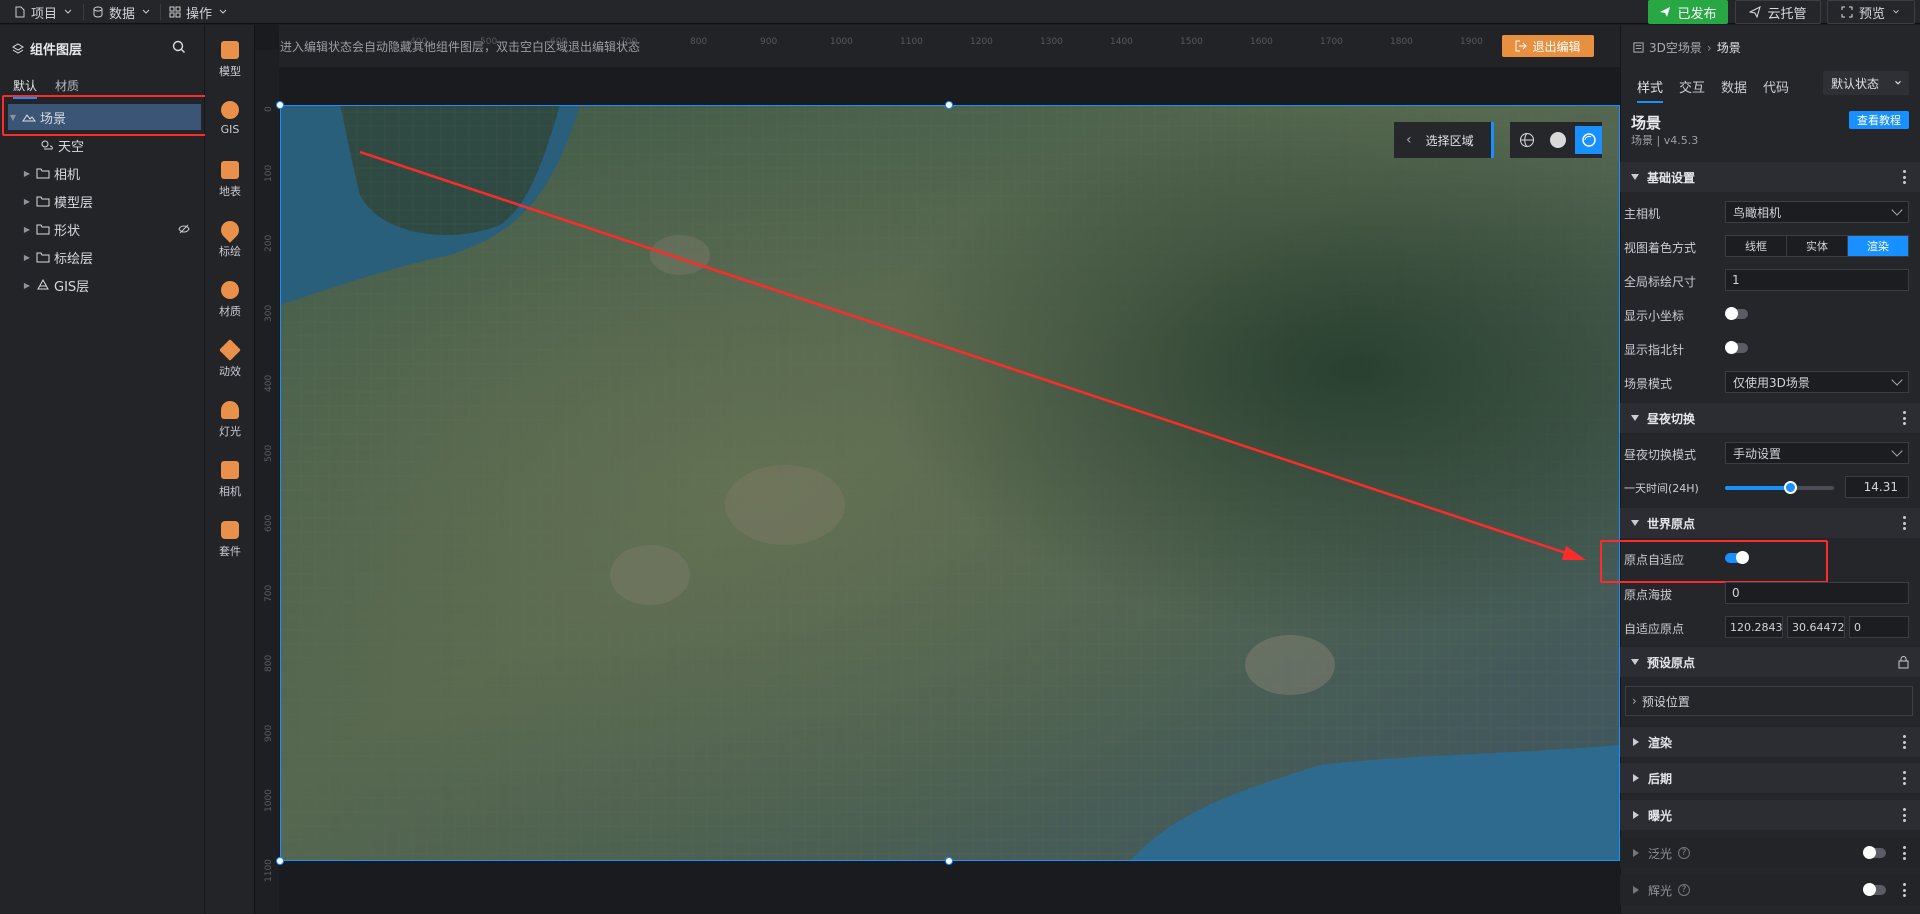  Describe the element at coordinates (230, 50) in the screenshot. I see `model-icon` at that location.